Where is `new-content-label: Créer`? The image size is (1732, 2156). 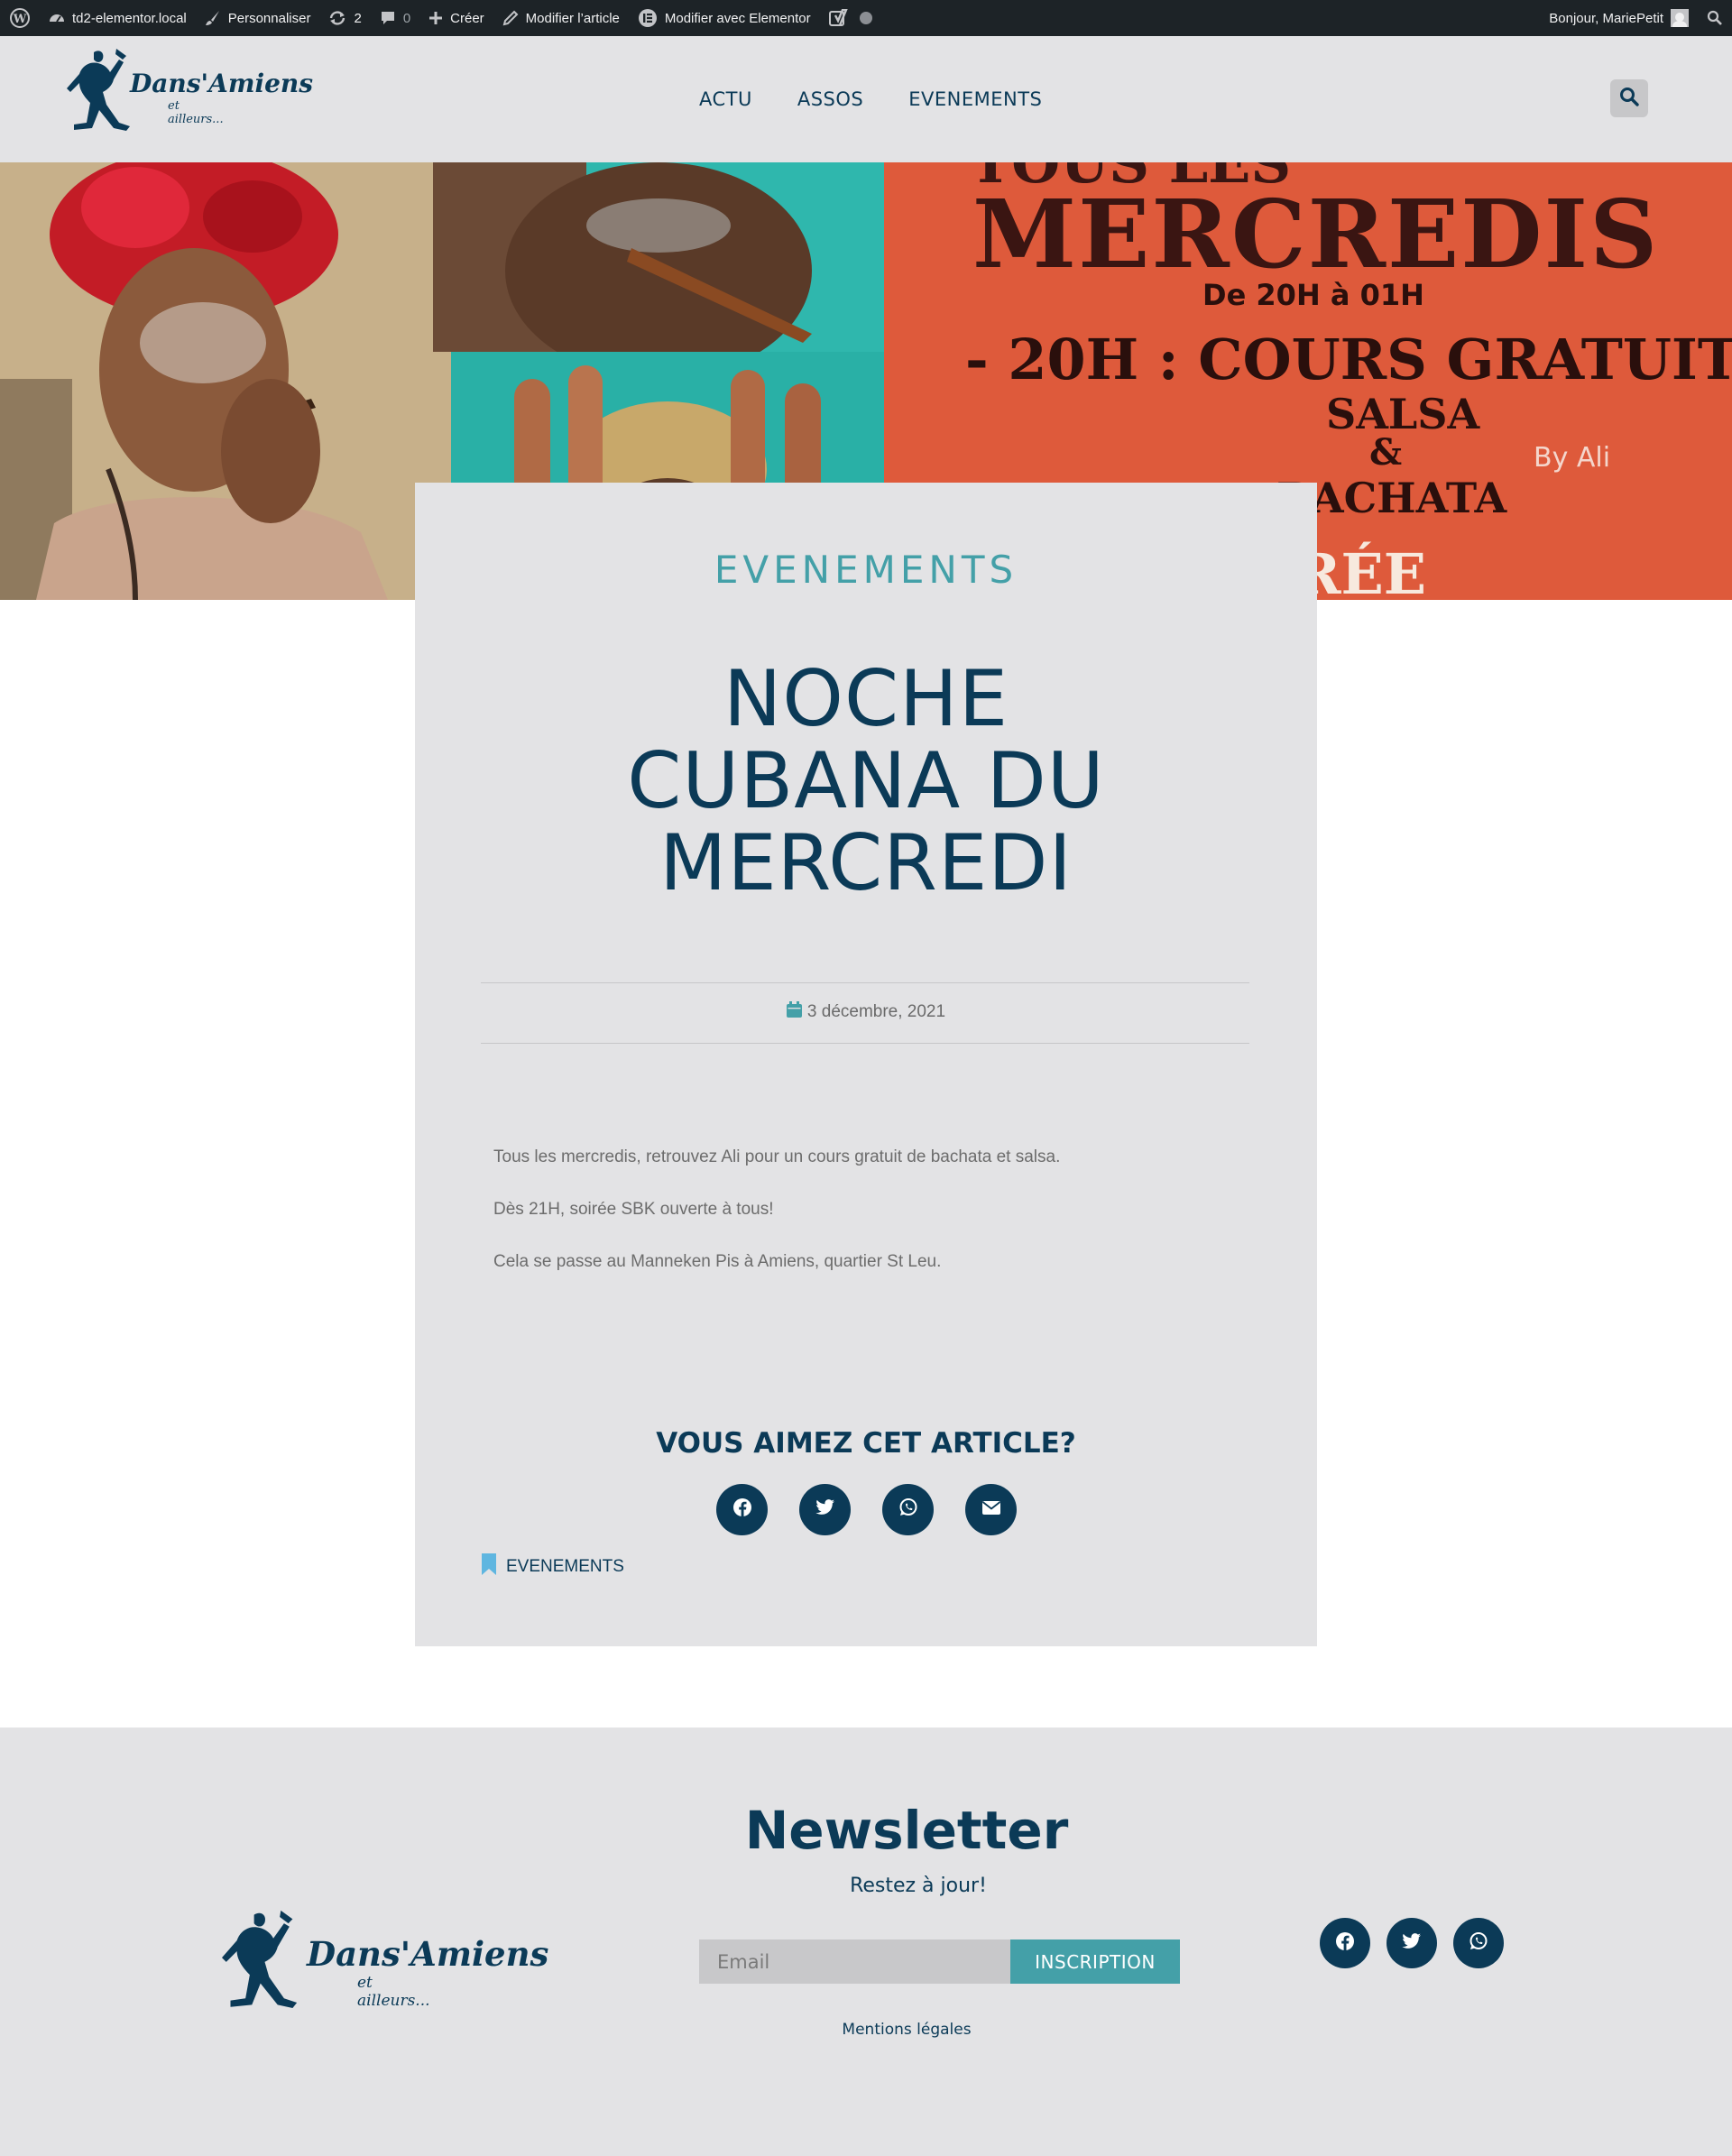
new-content-label: Créer is located at coordinates (467, 18).